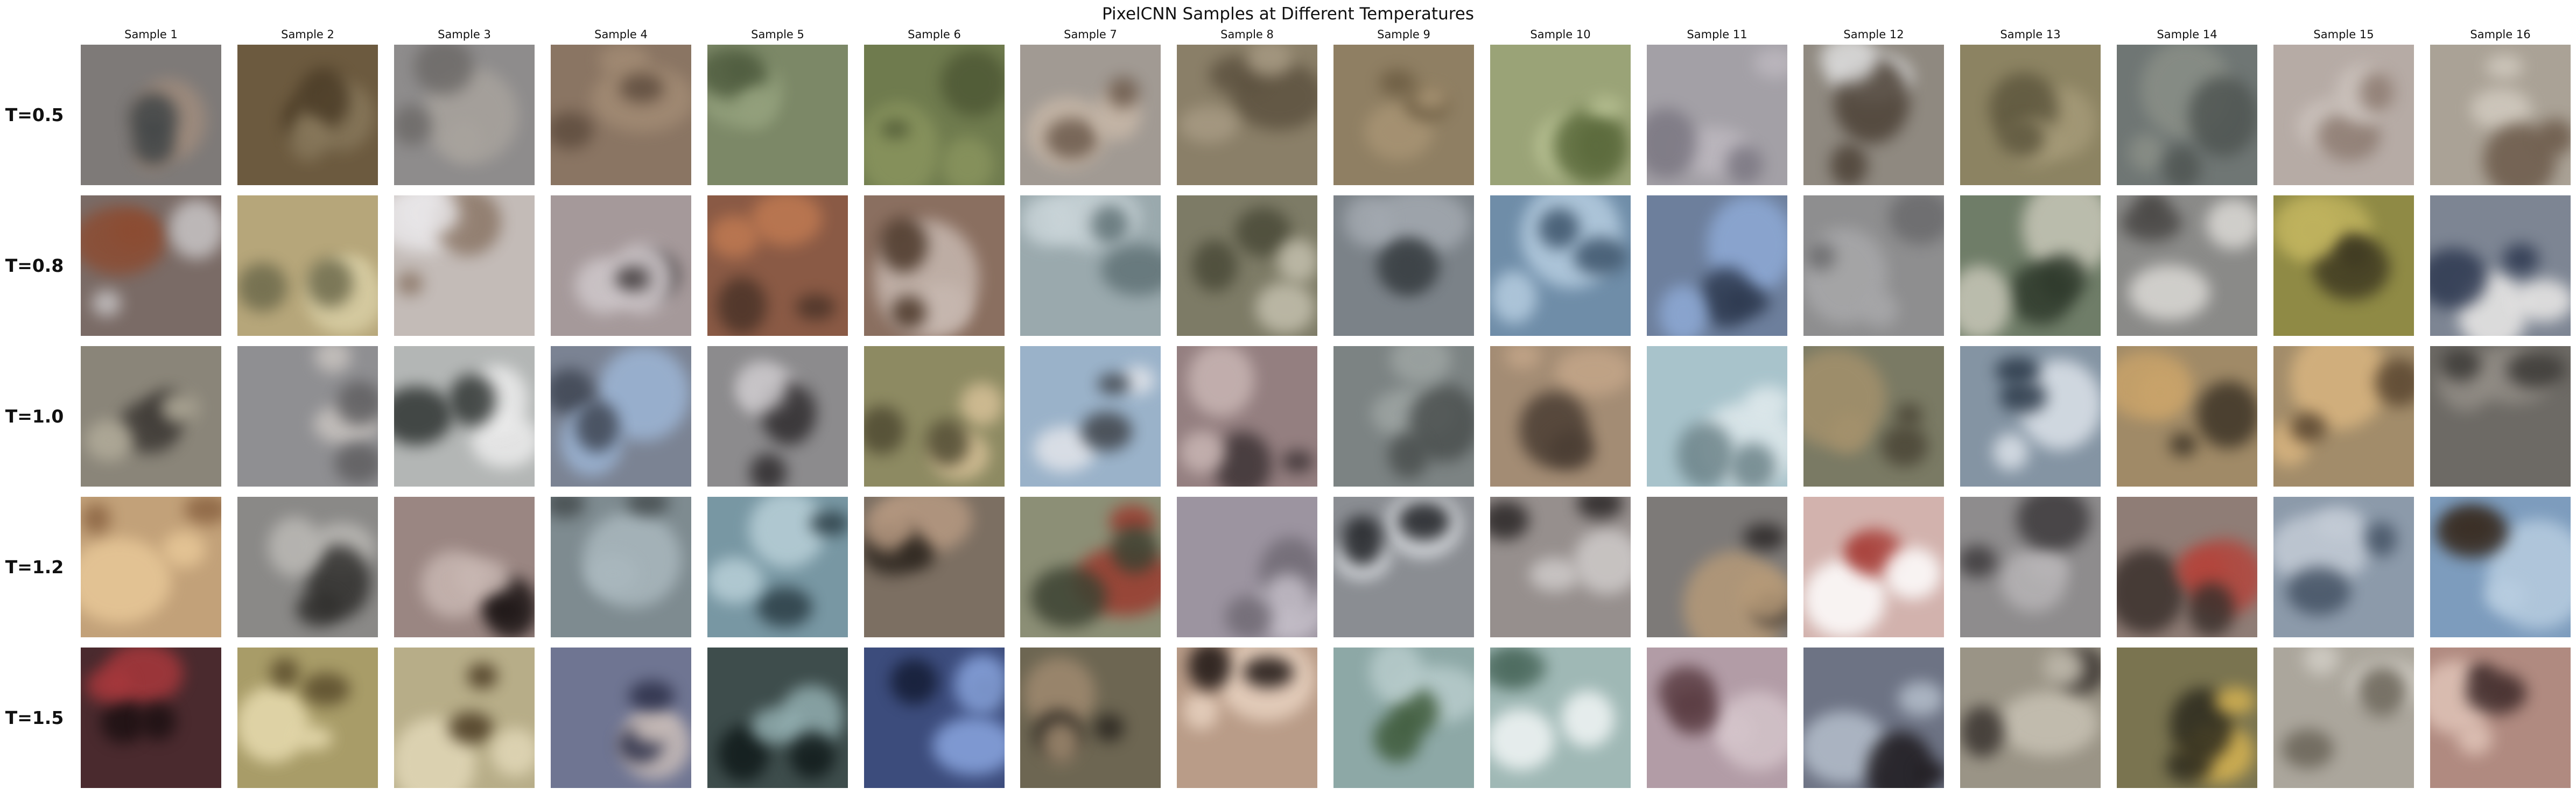 This screenshot has height=795, width=2576. What do you see at coordinates (307, 34) in the screenshot?
I see `column-title: Sample 2` at bounding box center [307, 34].